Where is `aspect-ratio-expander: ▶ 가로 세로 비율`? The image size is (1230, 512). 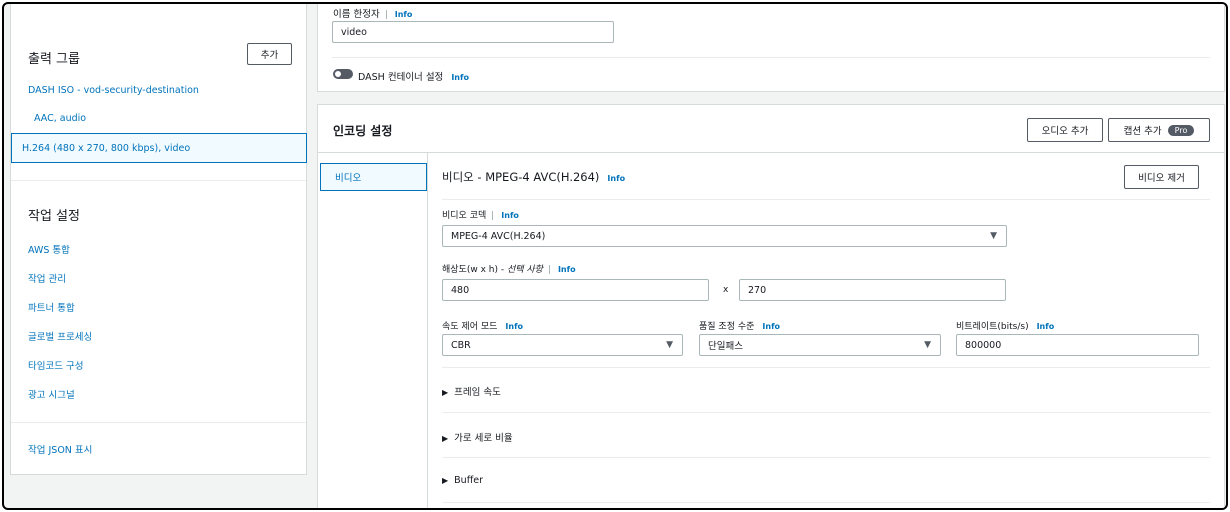 aspect-ratio-expander: ▶ 가로 세로 비율 is located at coordinates (477, 437).